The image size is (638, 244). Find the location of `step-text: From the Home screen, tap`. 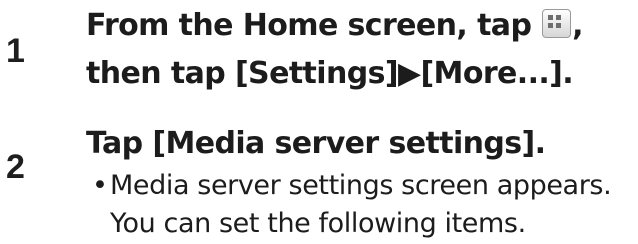

step-text: From the Home screen, tap is located at coordinates (314, 25).